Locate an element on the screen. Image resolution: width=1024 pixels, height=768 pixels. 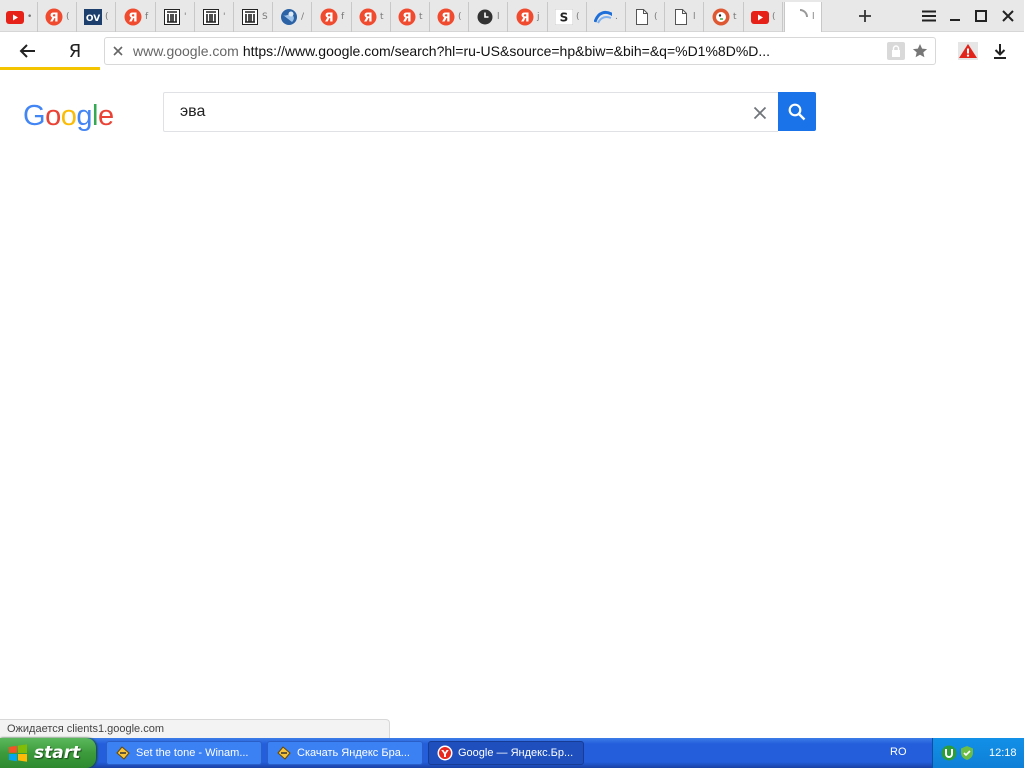
svg-text: S is located at coordinates (564, 18).